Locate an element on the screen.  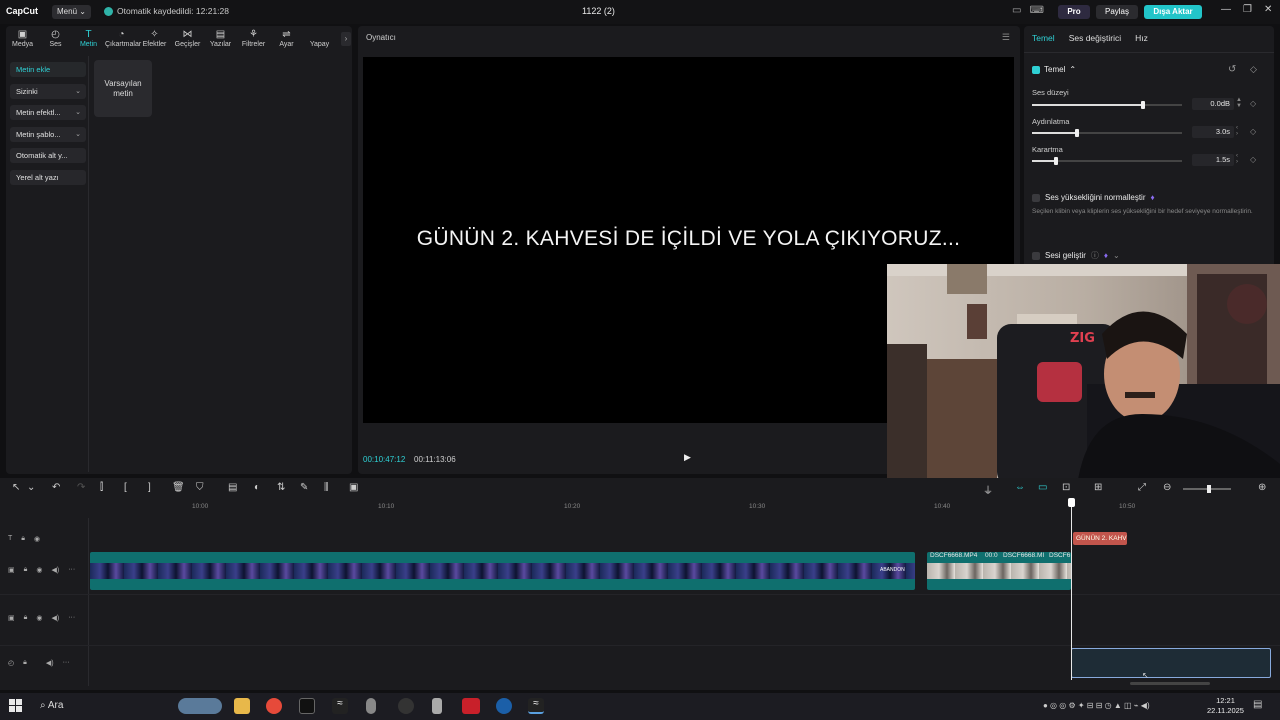
trim-right-icon: ] is located at coordinates (149, 487).